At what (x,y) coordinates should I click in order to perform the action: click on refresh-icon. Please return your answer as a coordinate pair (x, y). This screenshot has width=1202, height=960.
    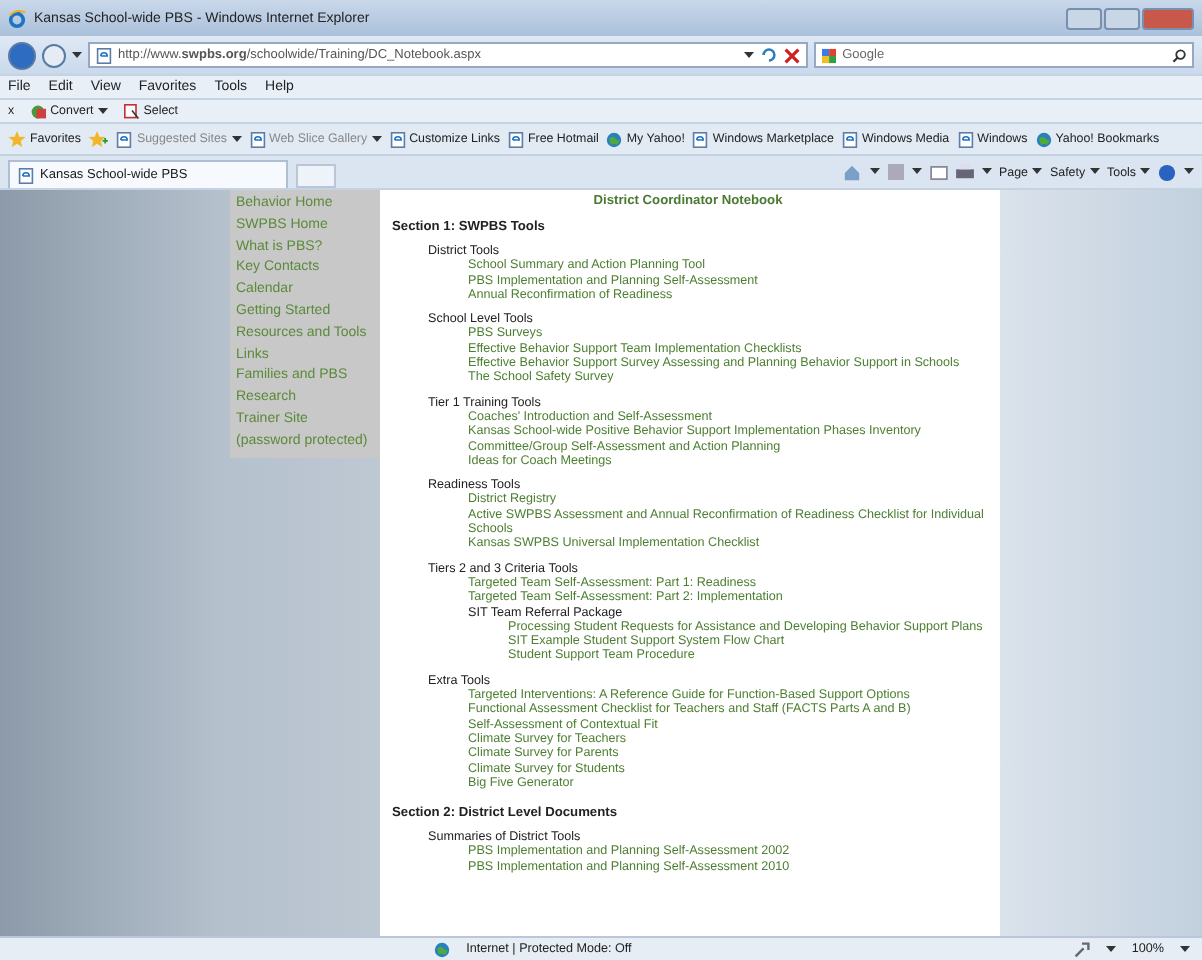
    Looking at the image, I should click on (769, 55).